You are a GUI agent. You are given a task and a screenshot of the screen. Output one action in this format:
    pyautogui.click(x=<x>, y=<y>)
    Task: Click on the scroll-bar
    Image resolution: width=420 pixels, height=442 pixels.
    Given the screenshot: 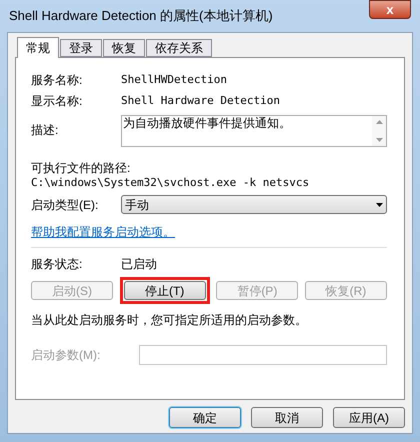 What is the action you would take?
    pyautogui.click(x=379, y=131)
    